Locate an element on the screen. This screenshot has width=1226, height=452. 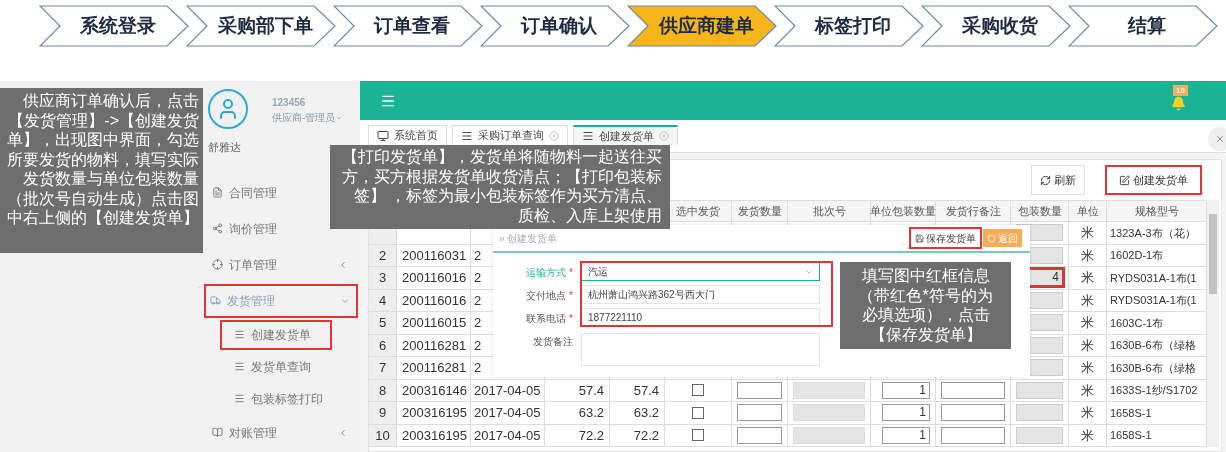
process-step: 订单确认 is located at coordinates (555, 26).